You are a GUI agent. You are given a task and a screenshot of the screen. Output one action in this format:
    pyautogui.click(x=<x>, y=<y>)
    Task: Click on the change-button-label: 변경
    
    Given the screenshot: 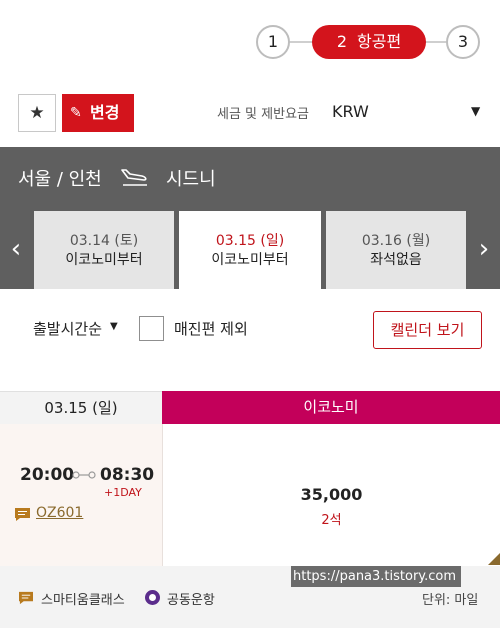 What is the action you would take?
    pyautogui.click(x=105, y=112)
    